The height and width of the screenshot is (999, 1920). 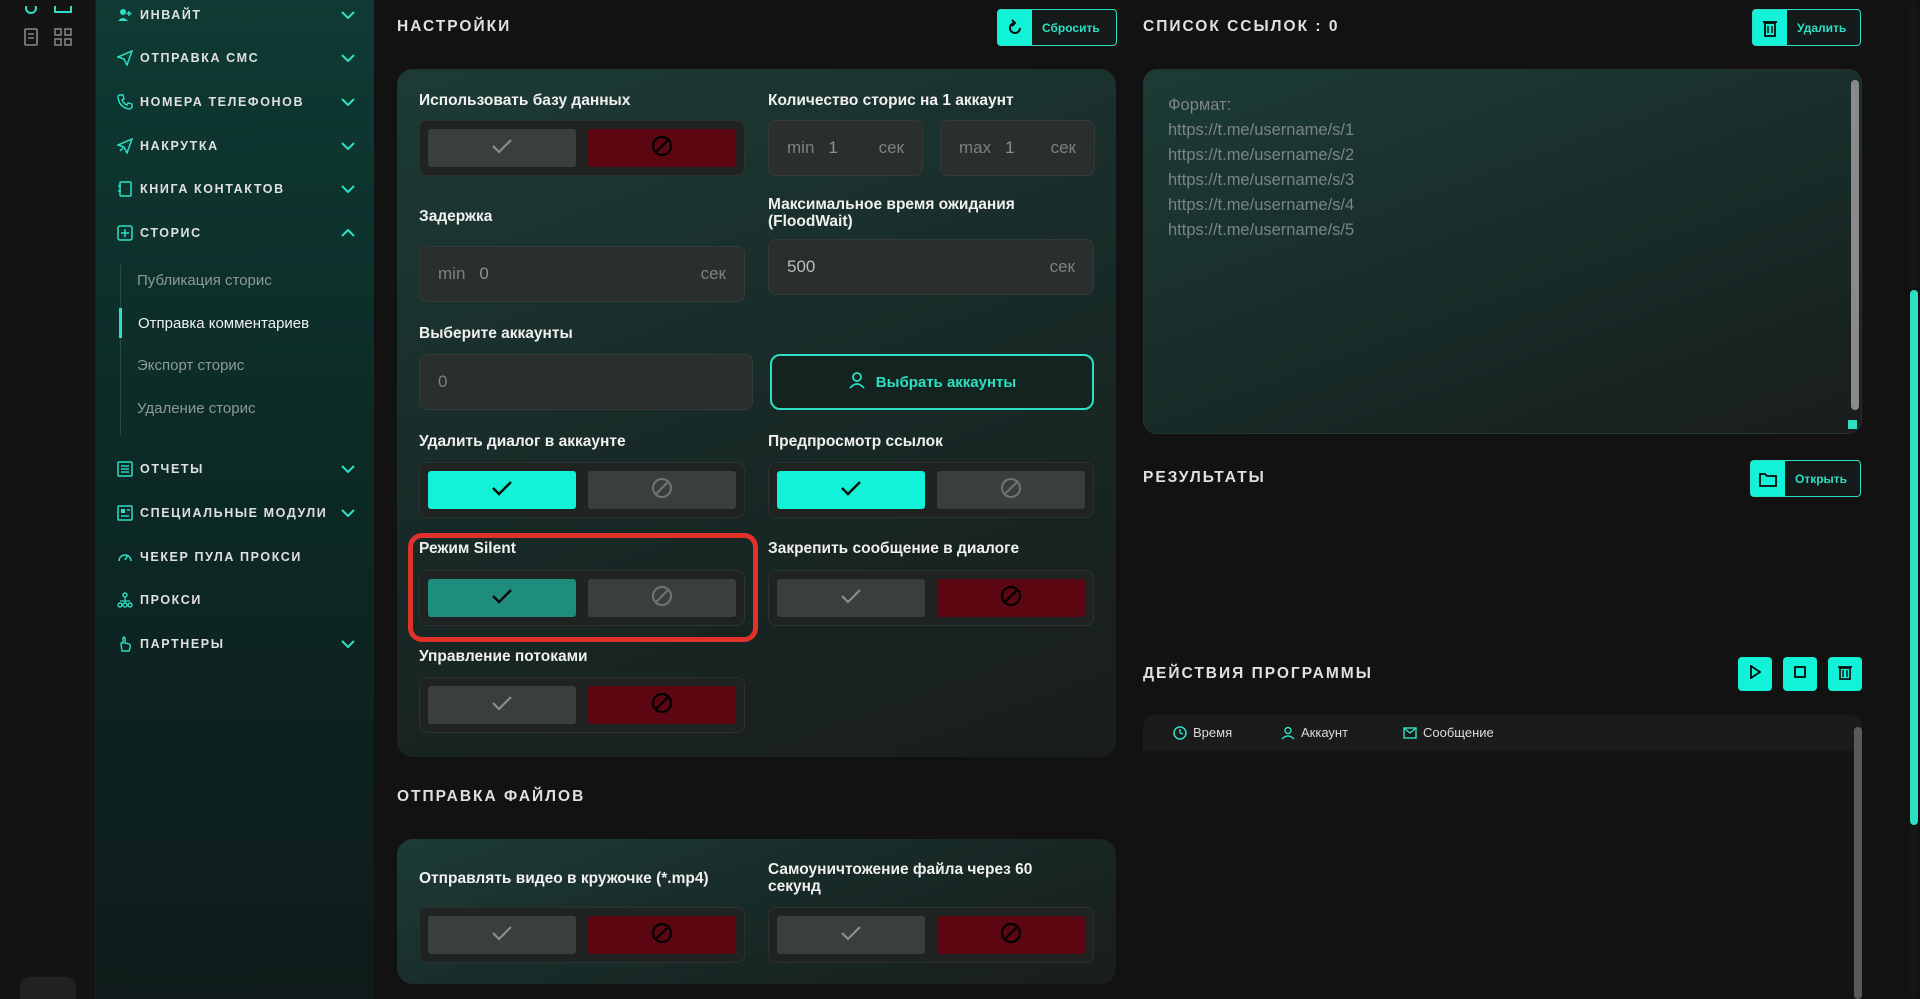 I want to click on subnav-send-comments: Отправка комментариев, so click(x=229, y=323).